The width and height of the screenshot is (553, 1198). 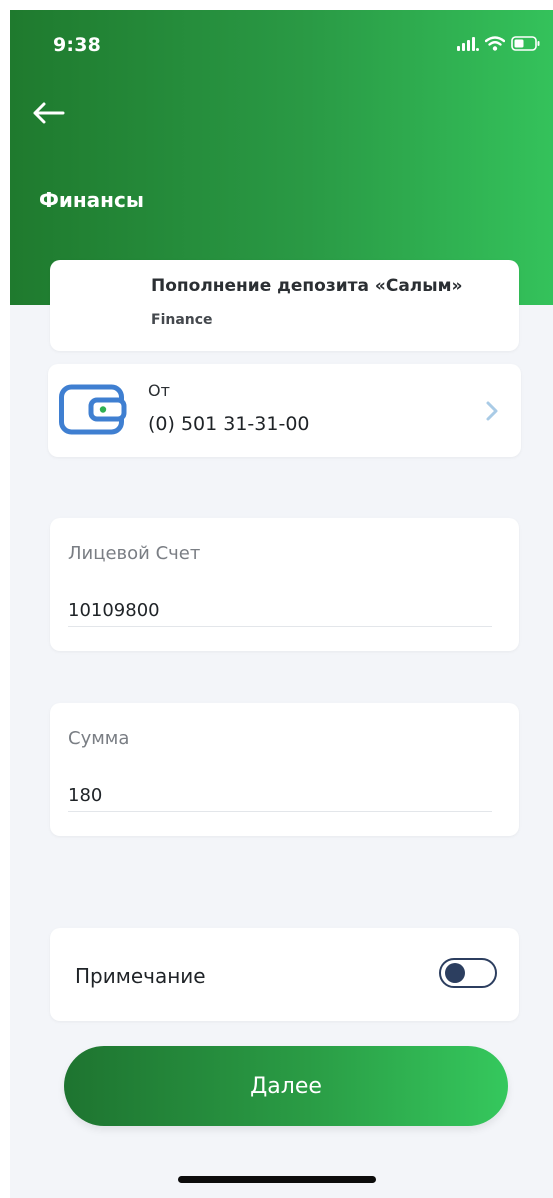 What do you see at coordinates (140, 976) in the screenshot?
I see `note-label: Примечание` at bounding box center [140, 976].